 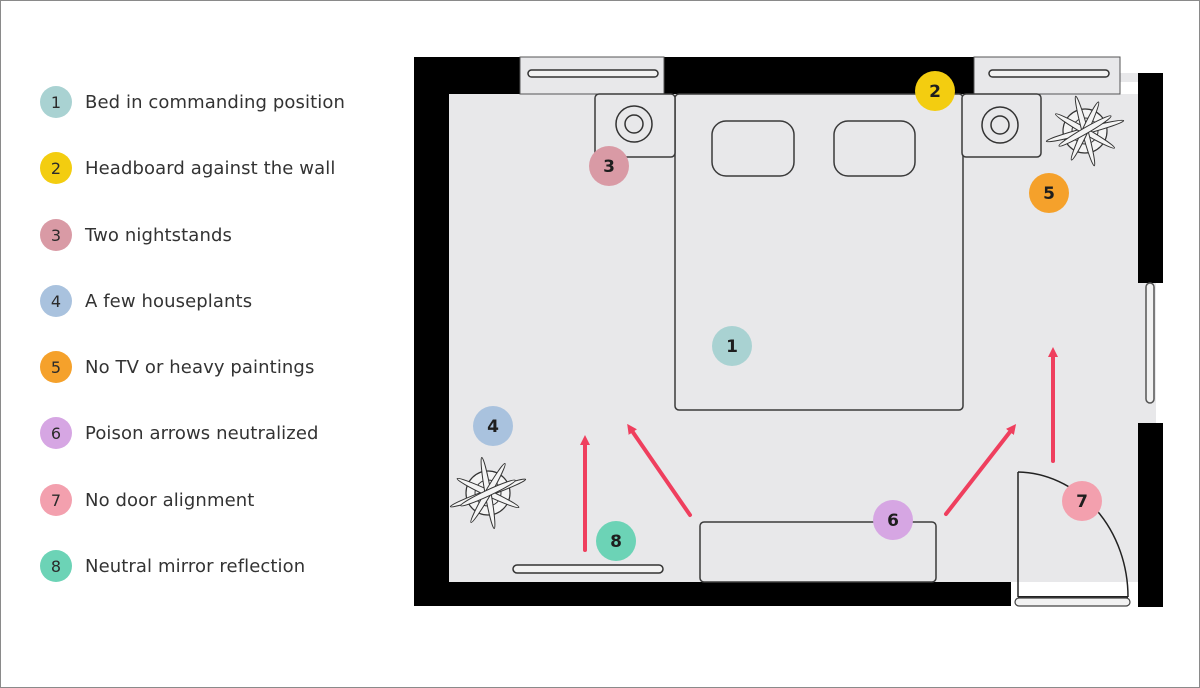 What do you see at coordinates (1150, 343) in the screenshot?
I see `window-right` at bounding box center [1150, 343].